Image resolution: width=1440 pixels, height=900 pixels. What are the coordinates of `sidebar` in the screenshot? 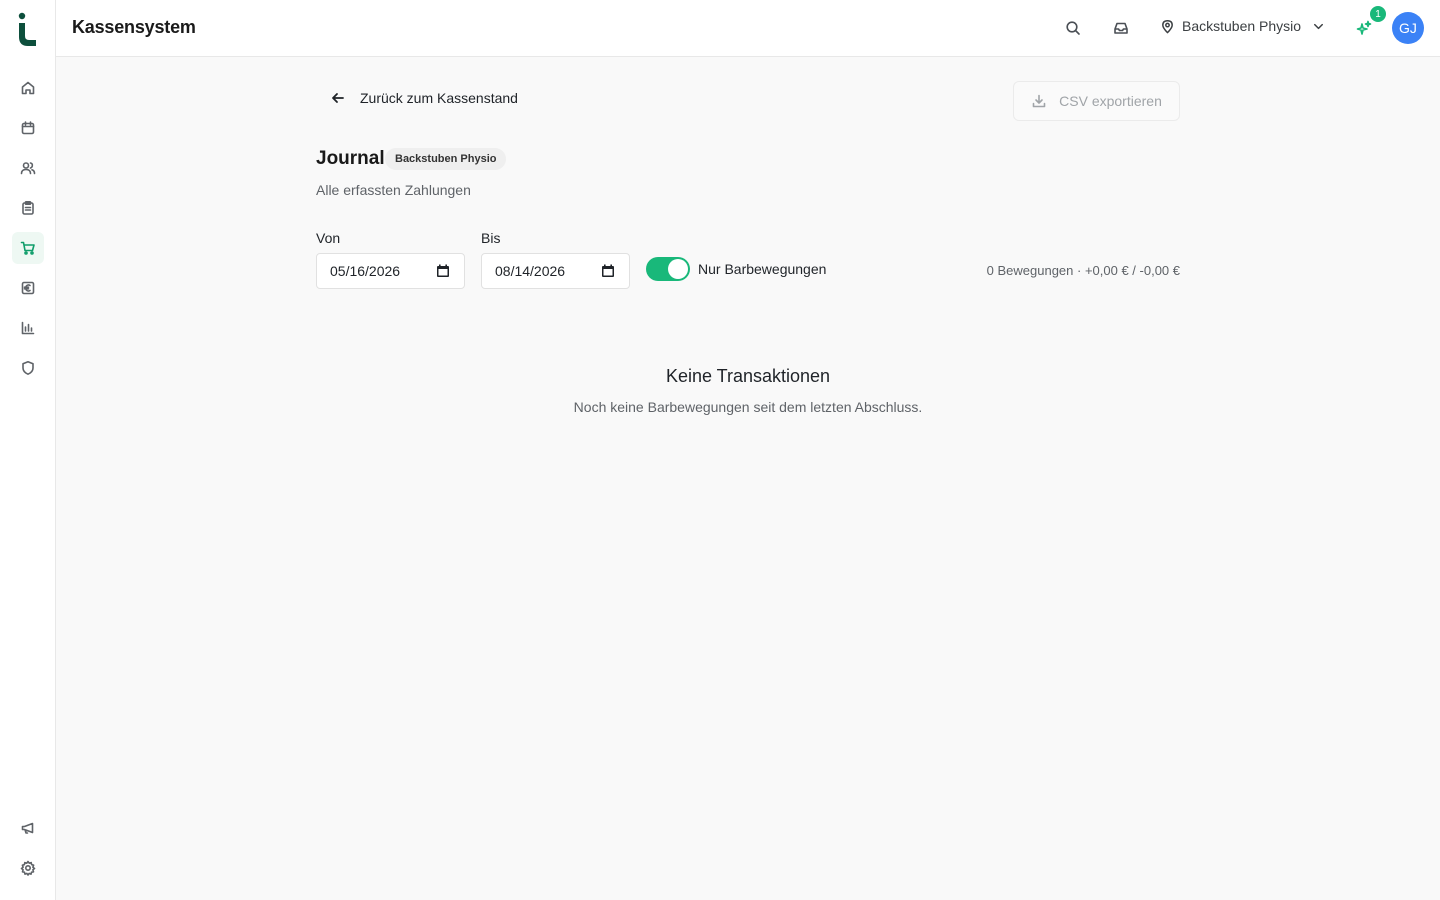 It's located at (28, 450).